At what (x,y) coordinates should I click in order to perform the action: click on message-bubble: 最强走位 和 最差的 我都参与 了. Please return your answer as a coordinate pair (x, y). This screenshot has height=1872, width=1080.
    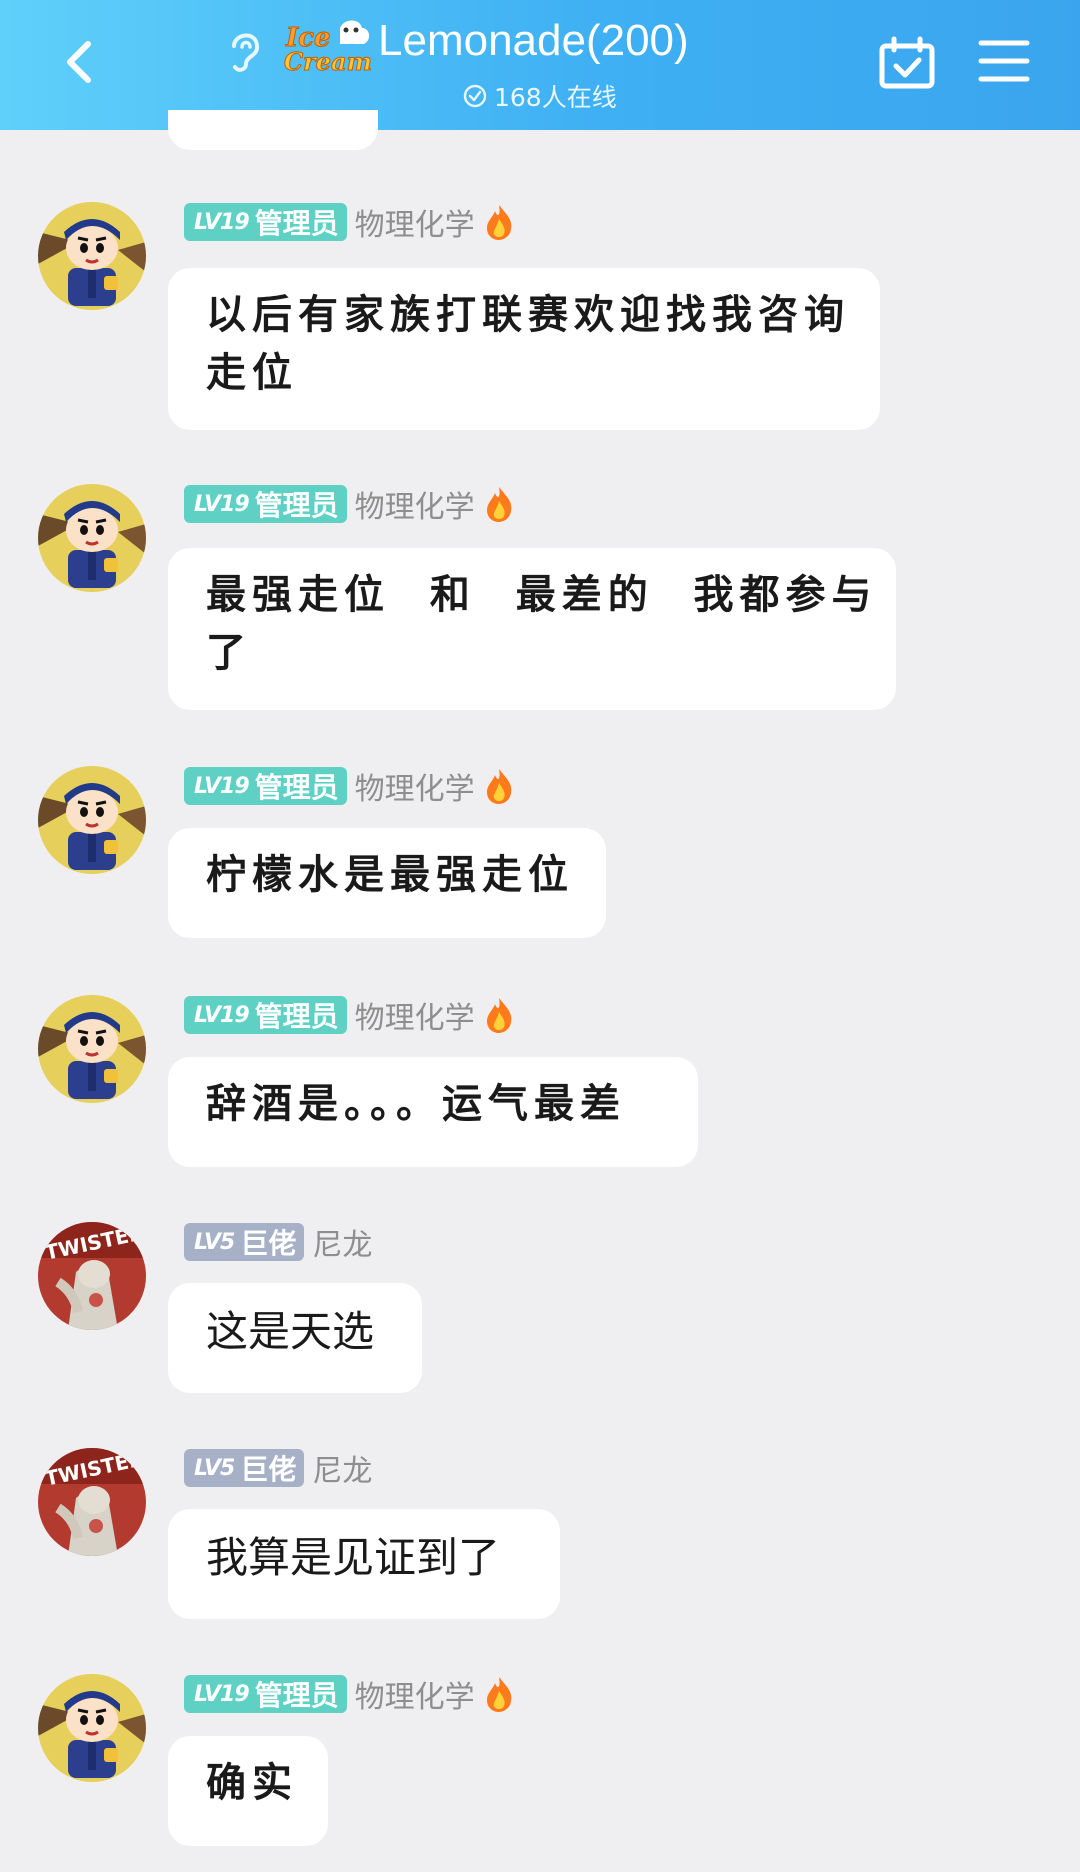
    Looking at the image, I should click on (532, 629).